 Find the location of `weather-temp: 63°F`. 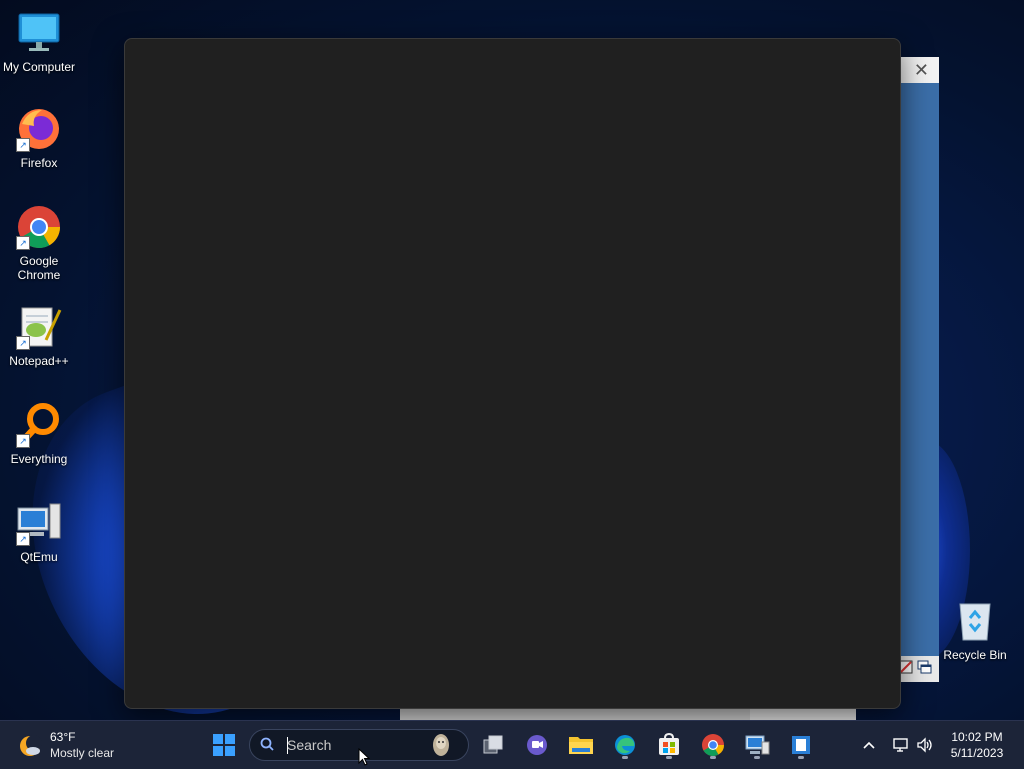

weather-temp: 63°F is located at coordinates (63, 737).